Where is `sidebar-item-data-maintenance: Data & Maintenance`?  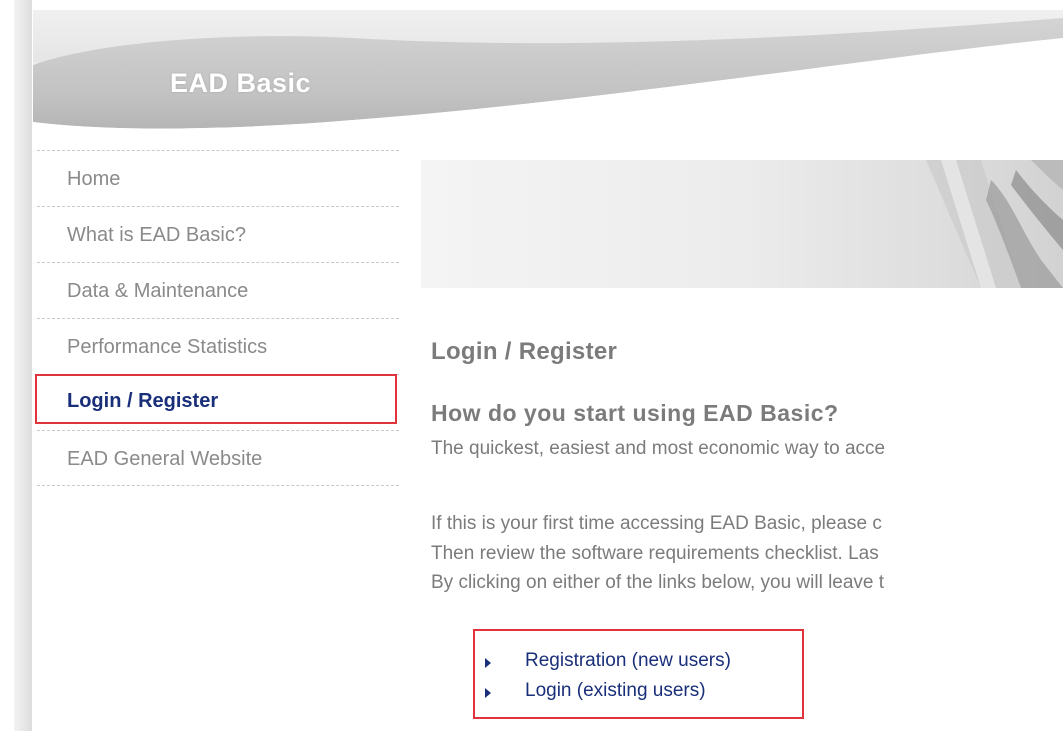 sidebar-item-data-maintenance: Data & Maintenance is located at coordinates (218, 290).